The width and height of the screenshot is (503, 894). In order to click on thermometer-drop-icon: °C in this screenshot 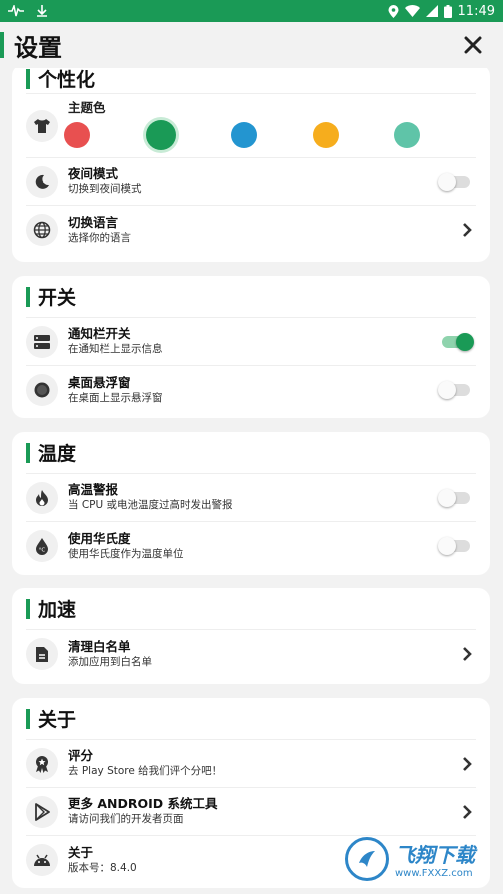, I will do `click(42, 546)`.